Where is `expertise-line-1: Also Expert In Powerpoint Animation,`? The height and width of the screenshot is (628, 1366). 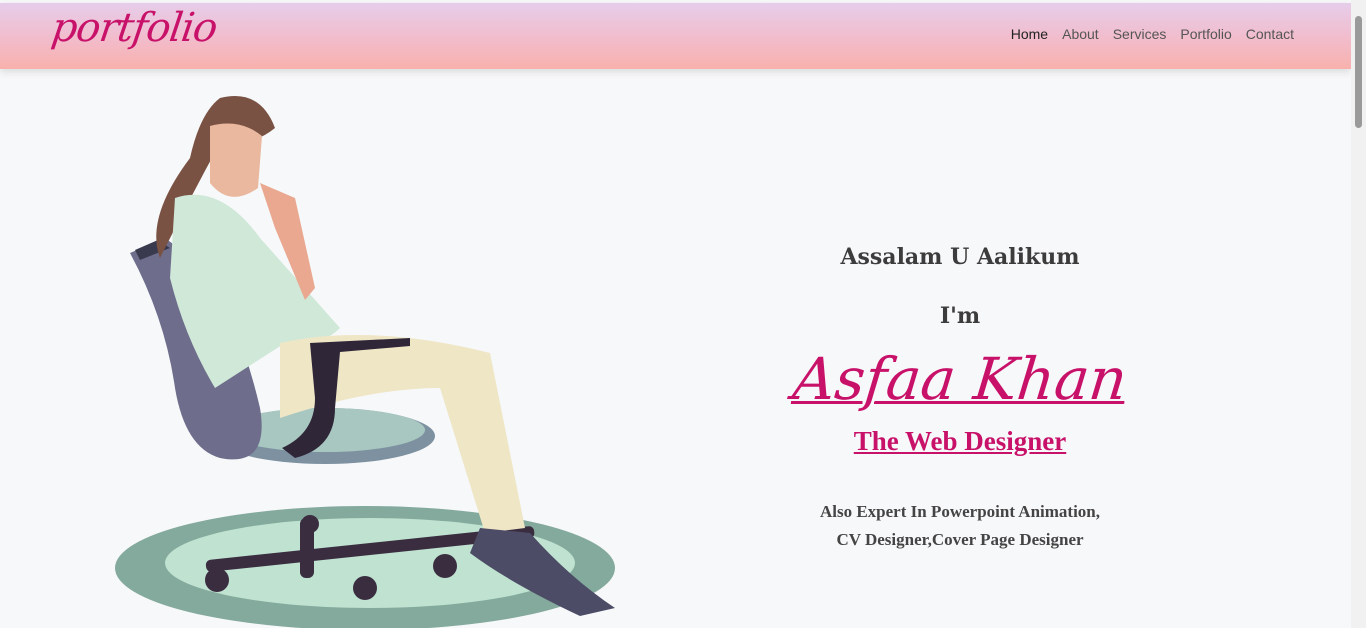 expertise-line-1: Also Expert In Powerpoint Animation, is located at coordinates (960, 511).